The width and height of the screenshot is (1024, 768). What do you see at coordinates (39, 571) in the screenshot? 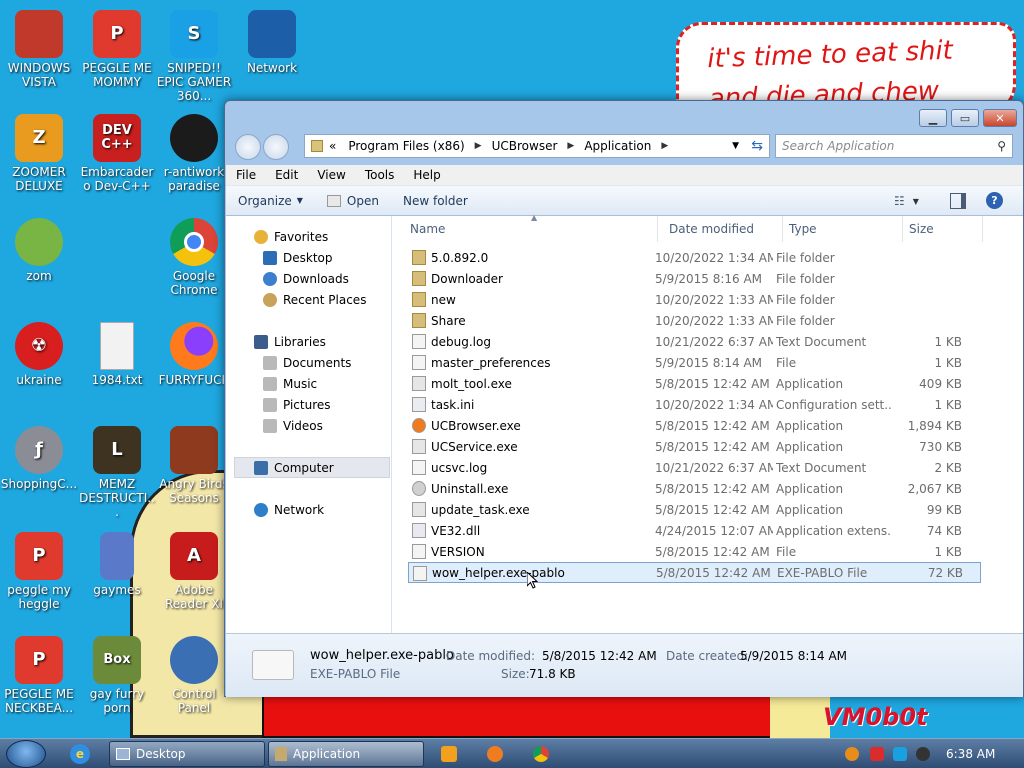
I see `desktop-icon-peggle-my-heggle: Ppeggle my heggle` at bounding box center [39, 571].